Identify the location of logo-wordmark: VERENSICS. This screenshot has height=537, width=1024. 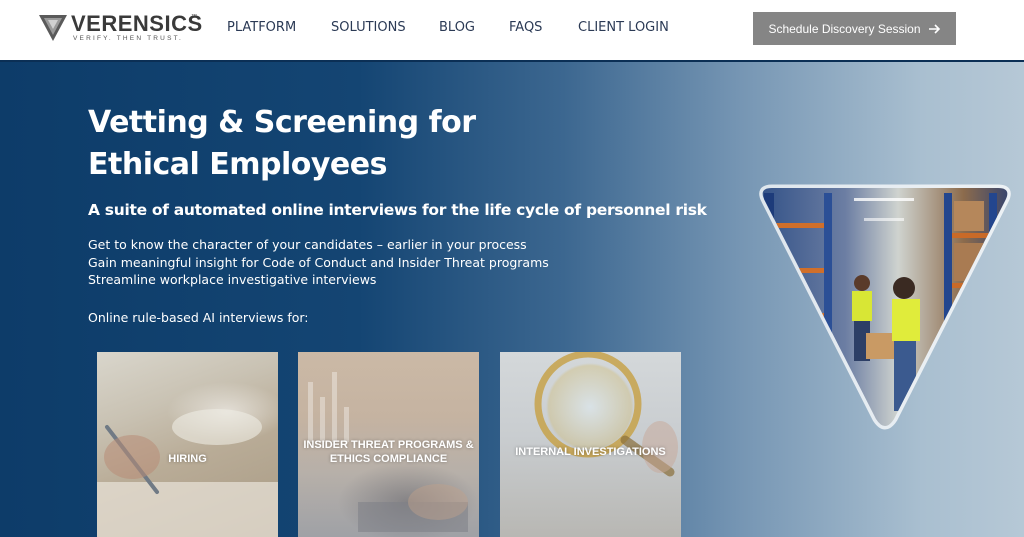
(137, 23).